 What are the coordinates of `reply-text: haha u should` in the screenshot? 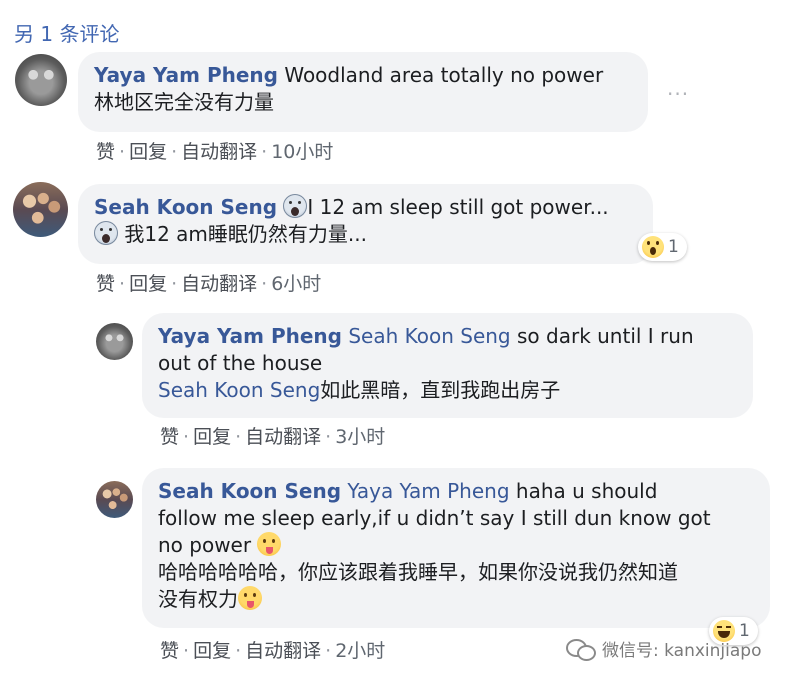 It's located at (586, 491).